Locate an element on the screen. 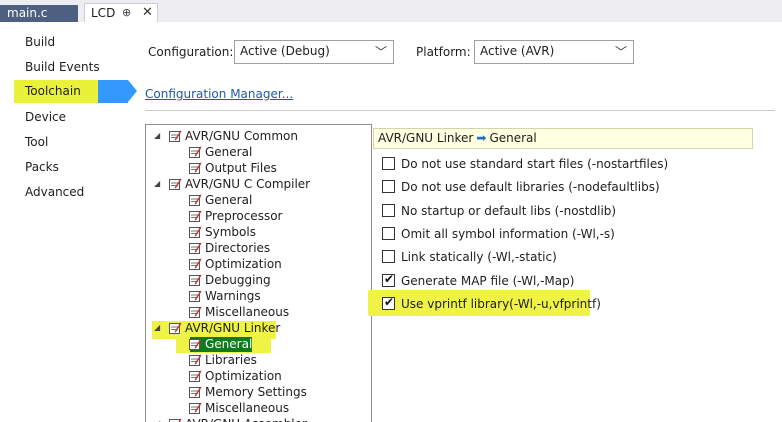  tree-node-label: Preprocessor is located at coordinates (244, 216).